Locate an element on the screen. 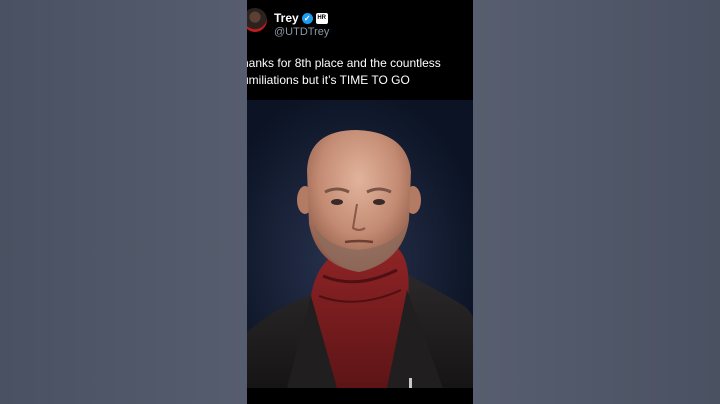 The width and height of the screenshot is (720, 404). verified-check-icon: ✓ is located at coordinates (307, 18).